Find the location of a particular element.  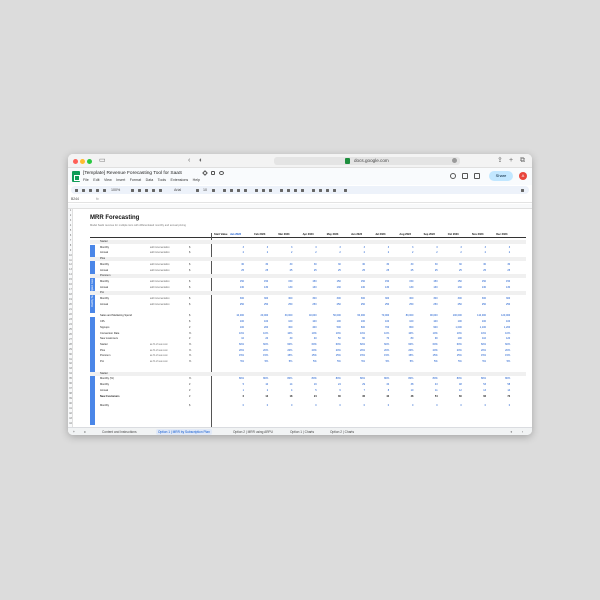

row-number: 44 is located at coordinates (70, 424).